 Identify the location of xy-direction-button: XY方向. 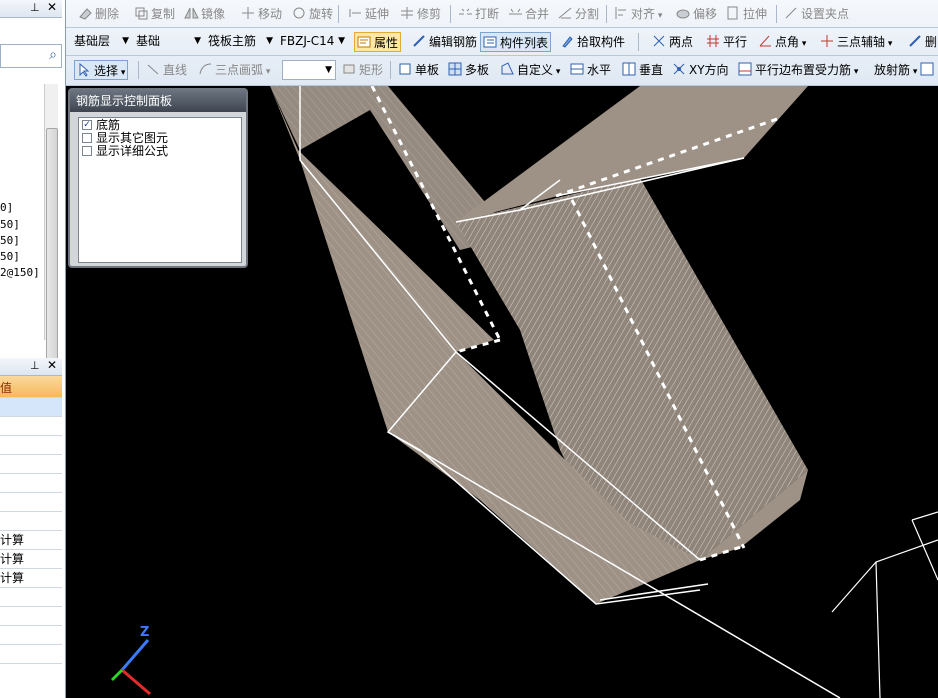
(700, 70).